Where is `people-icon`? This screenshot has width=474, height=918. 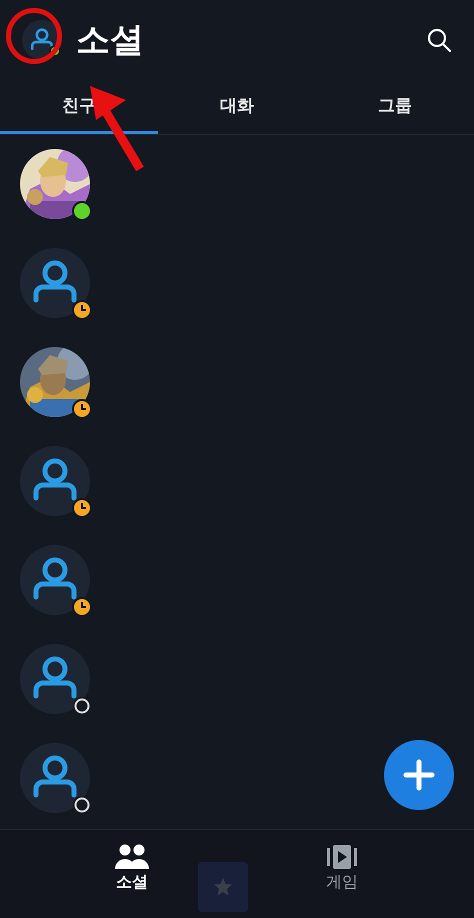 people-icon is located at coordinates (132, 857).